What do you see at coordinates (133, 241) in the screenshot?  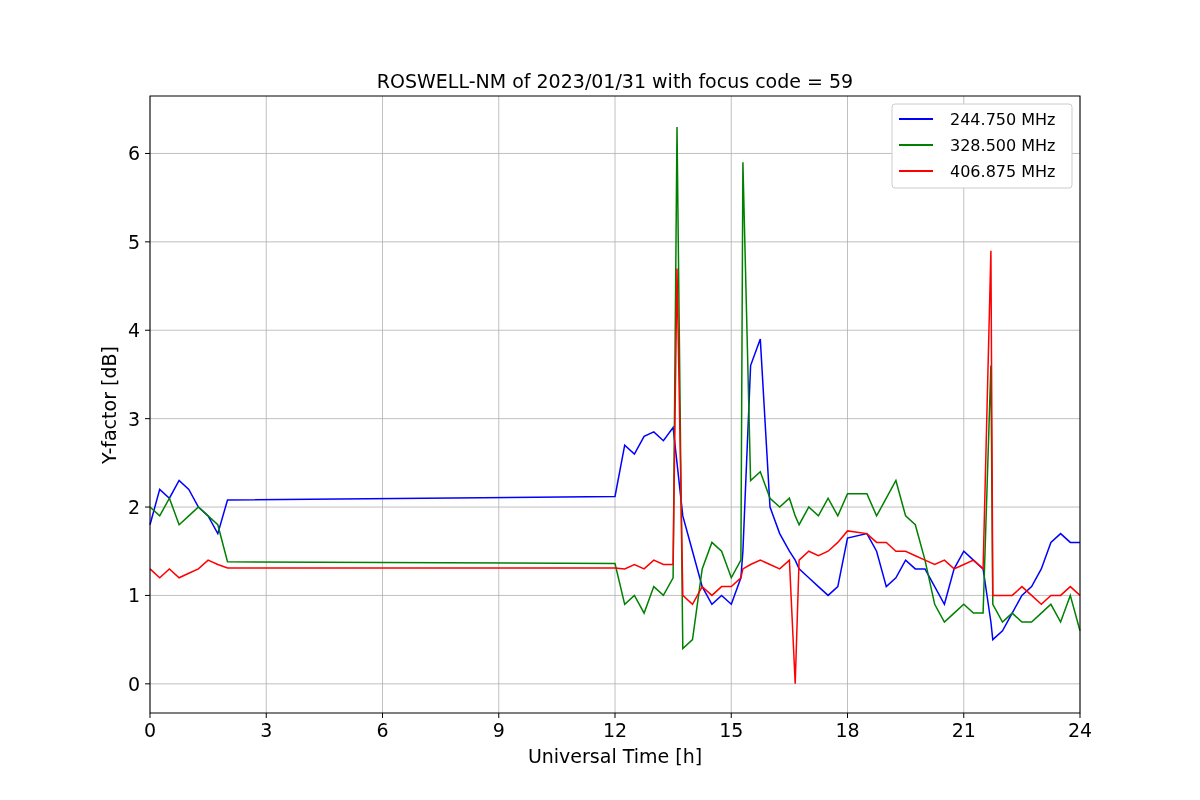 I see `y-tick-label: 5` at bounding box center [133, 241].